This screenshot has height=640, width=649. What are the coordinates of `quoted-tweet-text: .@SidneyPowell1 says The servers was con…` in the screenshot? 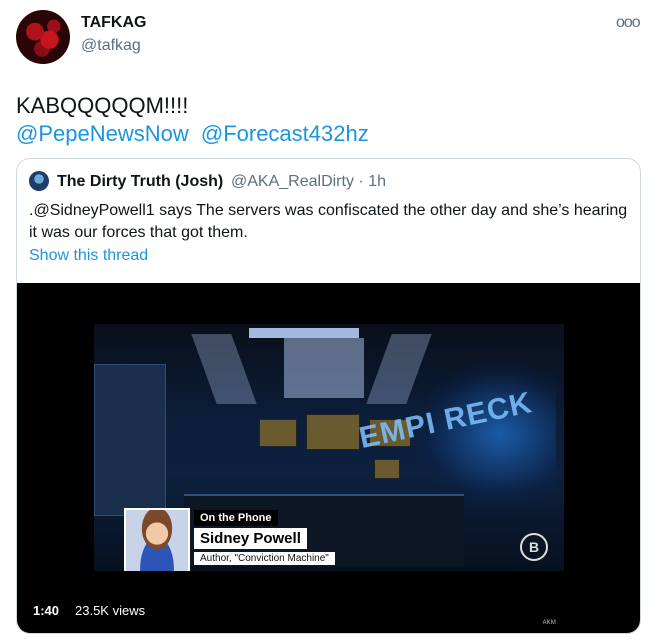 It's located at (328, 221).